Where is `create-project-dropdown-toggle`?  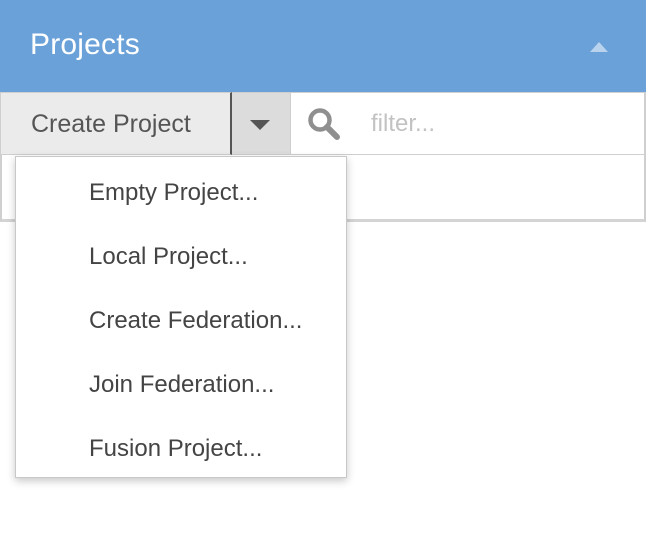
create-project-dropdown-toggle is located at coordinates (261, 123).